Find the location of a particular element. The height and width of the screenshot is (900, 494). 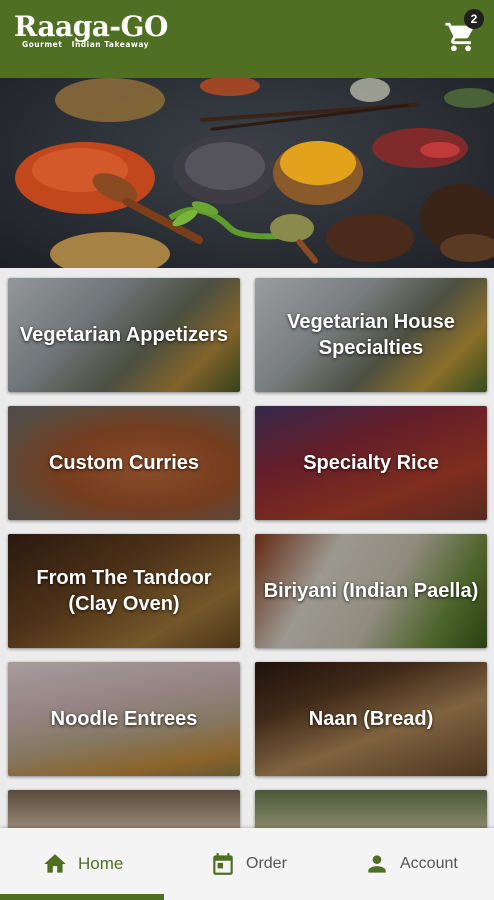

cart-count-badge: 2 is located at coordinates (474, 19).